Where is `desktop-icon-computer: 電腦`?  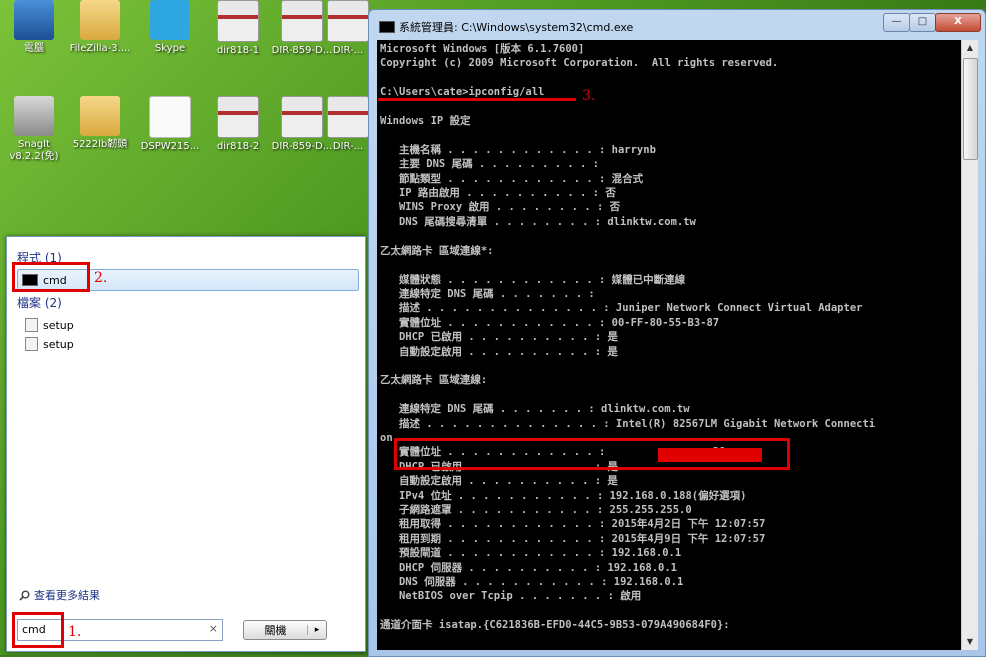 desktop-icon-computer: 電腦 is located at coordinates (34, 27).